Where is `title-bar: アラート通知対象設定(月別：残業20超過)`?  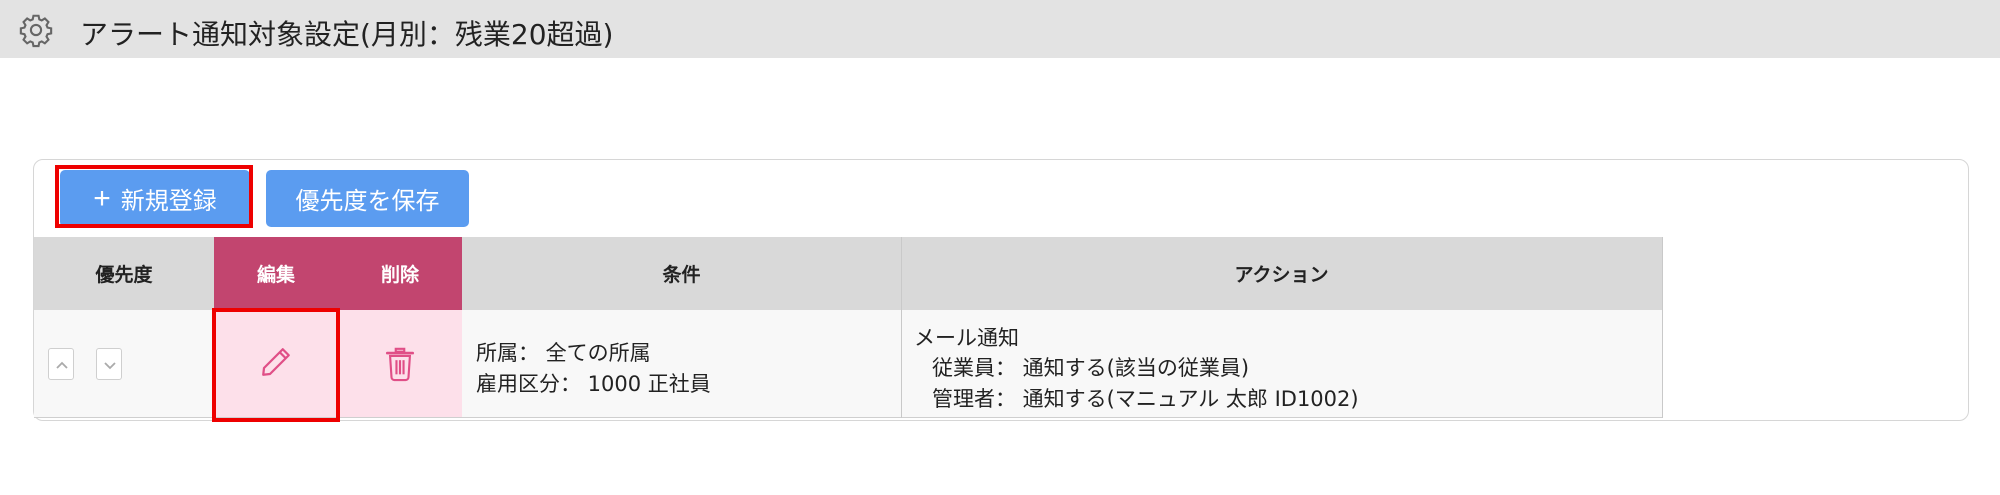
title-bar: アラート通知対象設定(月別：残業20超過) is located at coordinates (1000, 29).